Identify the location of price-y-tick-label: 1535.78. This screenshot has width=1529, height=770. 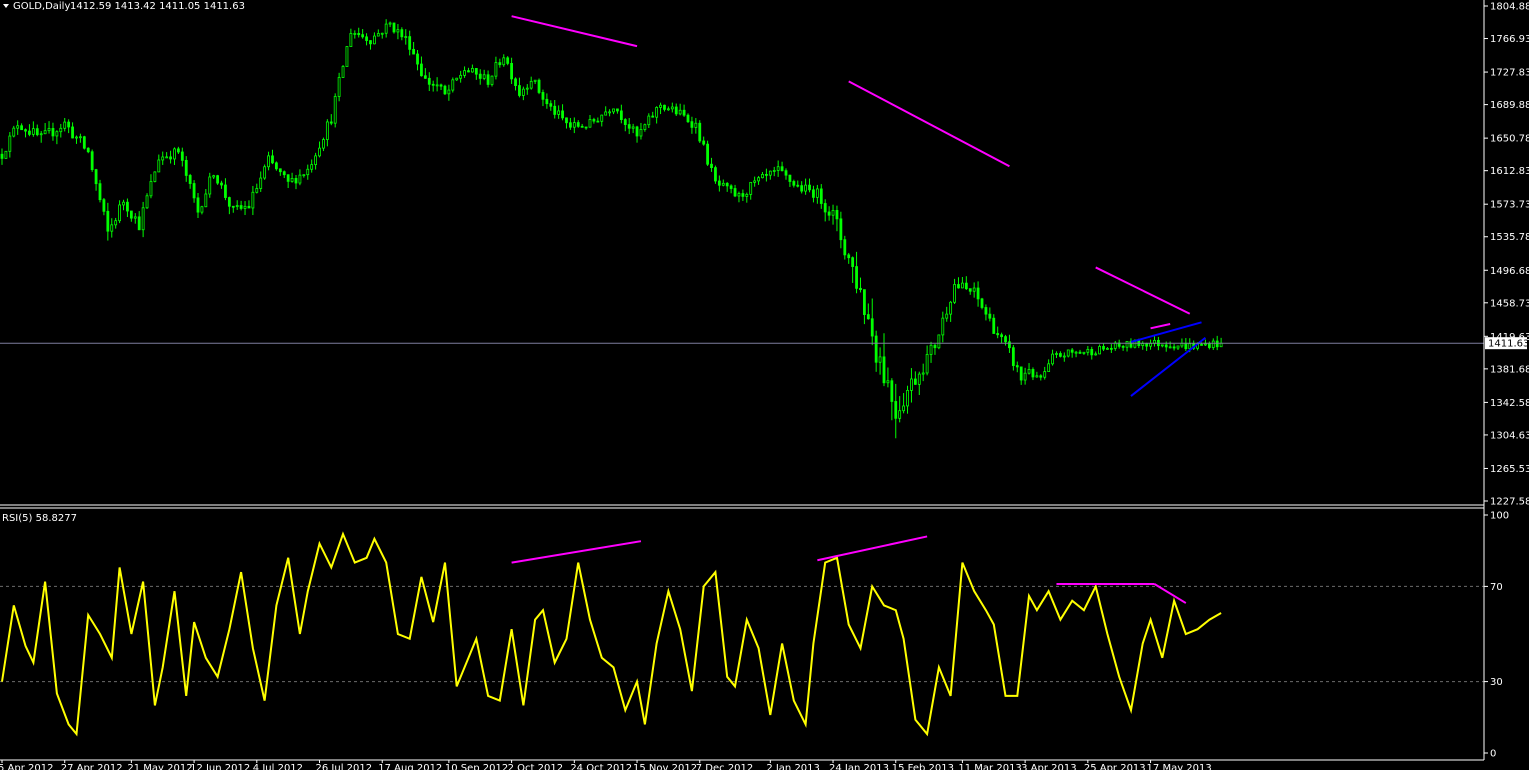
(1509, 237).